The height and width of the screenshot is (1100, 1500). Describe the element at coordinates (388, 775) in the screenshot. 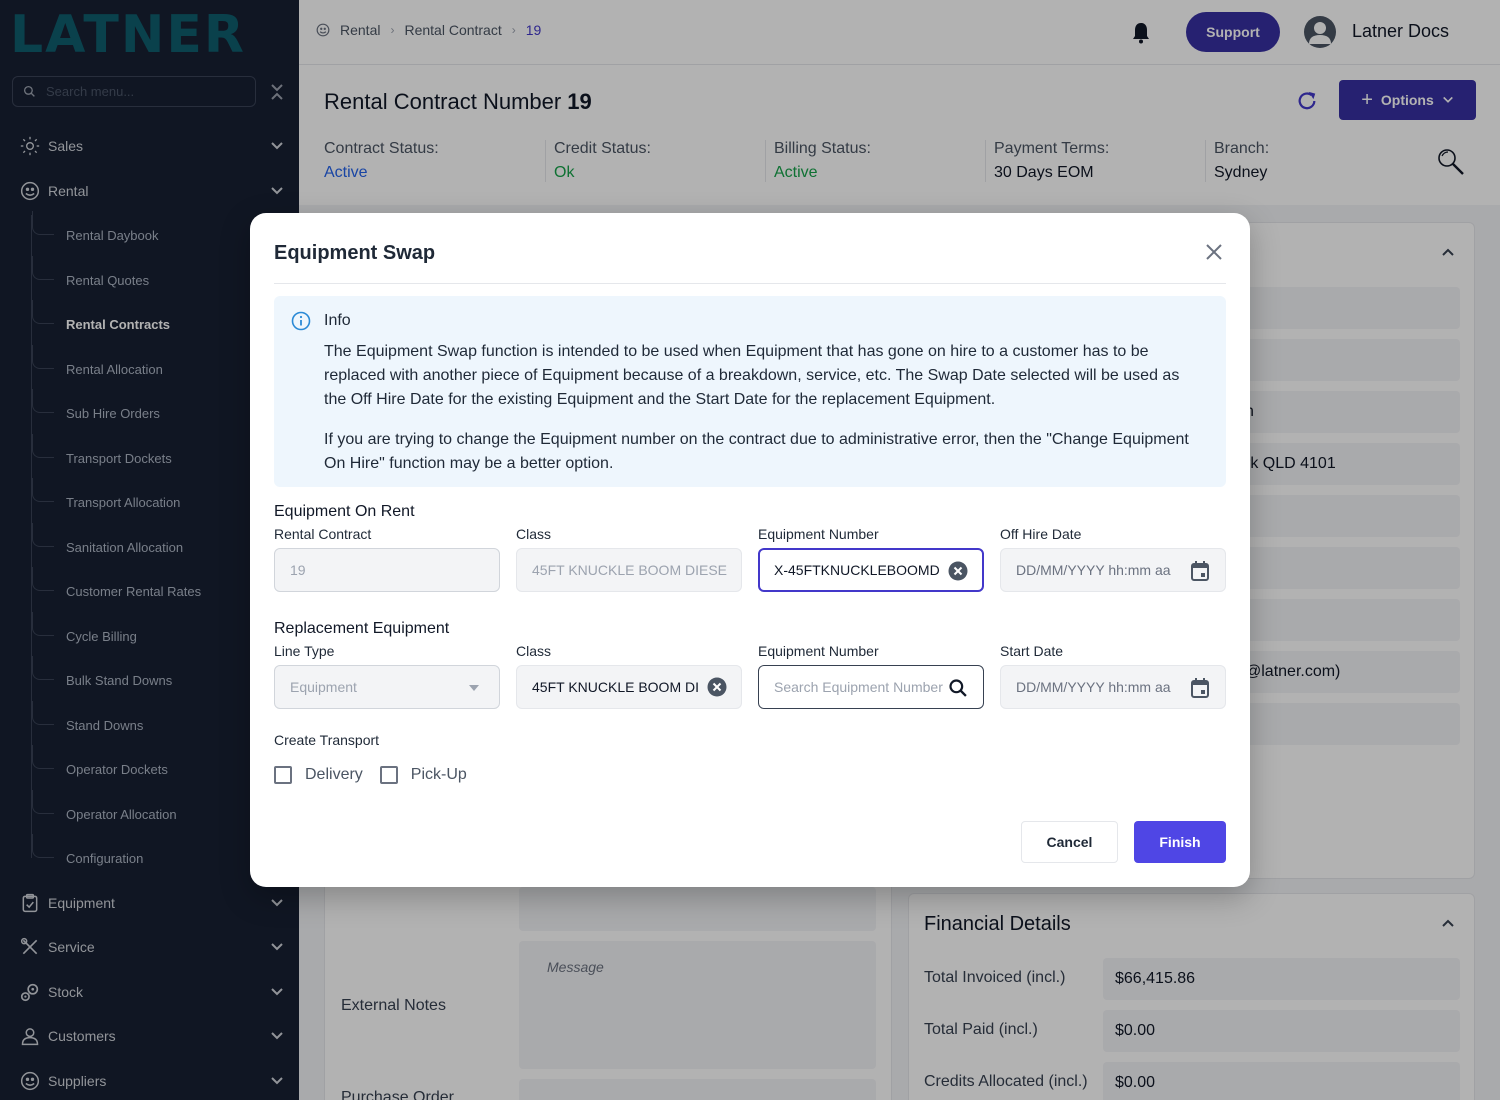

I see `pickup-checkbox` at that location.